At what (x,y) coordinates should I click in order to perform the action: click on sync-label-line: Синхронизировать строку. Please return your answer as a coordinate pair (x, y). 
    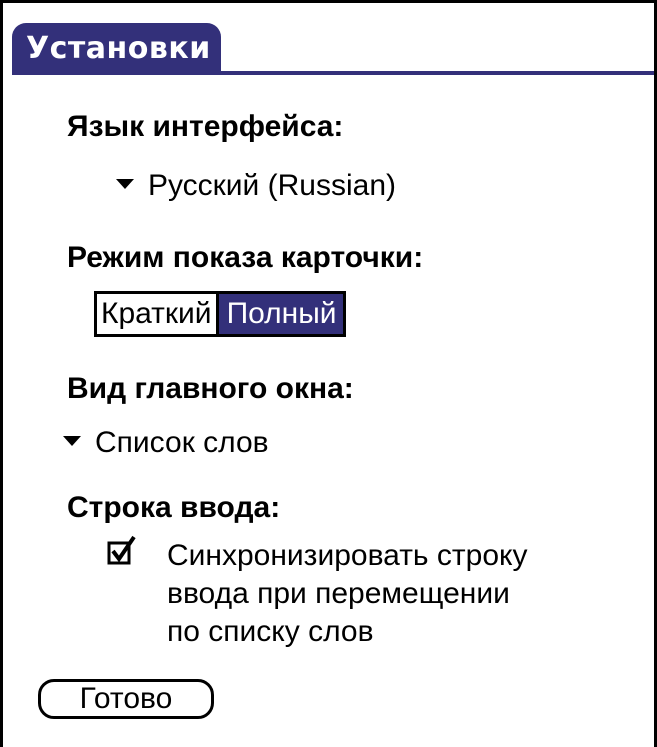
    Looking at the image, I should click on (347, 555).